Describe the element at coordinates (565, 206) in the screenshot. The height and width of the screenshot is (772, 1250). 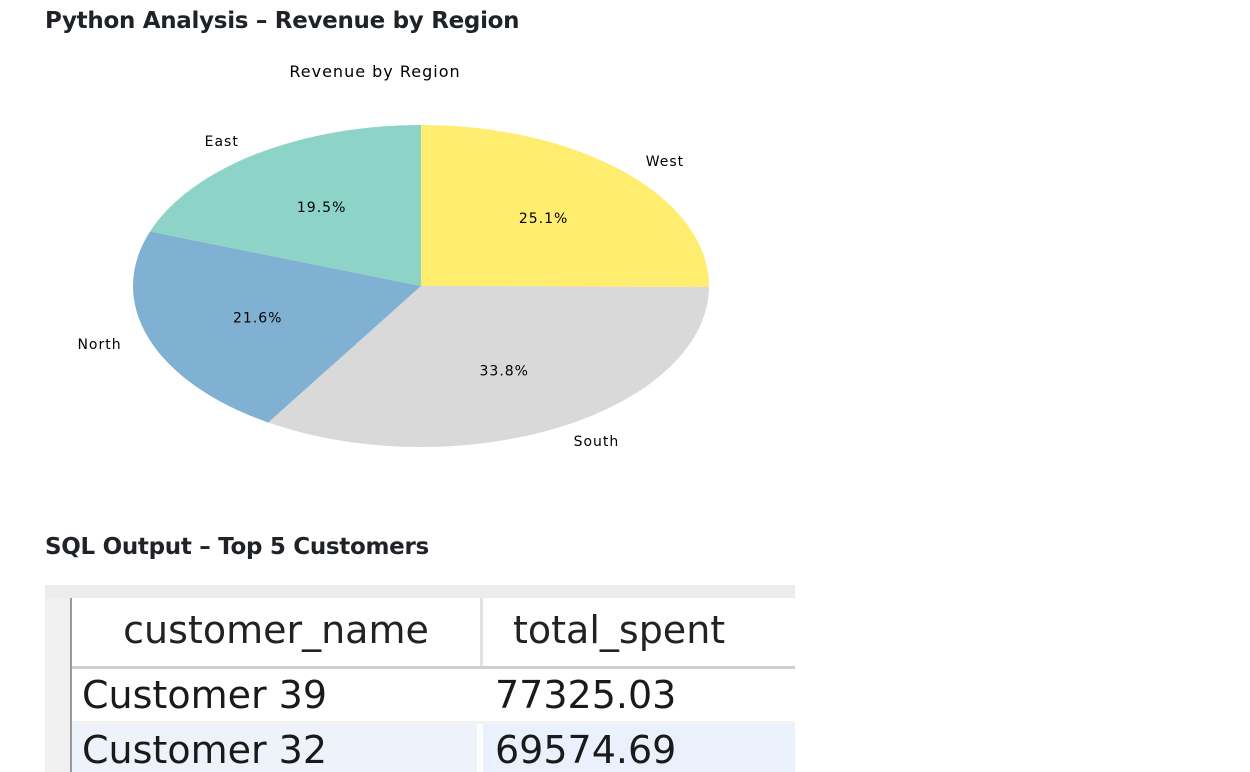
I see `pie-slice-west` at that location.